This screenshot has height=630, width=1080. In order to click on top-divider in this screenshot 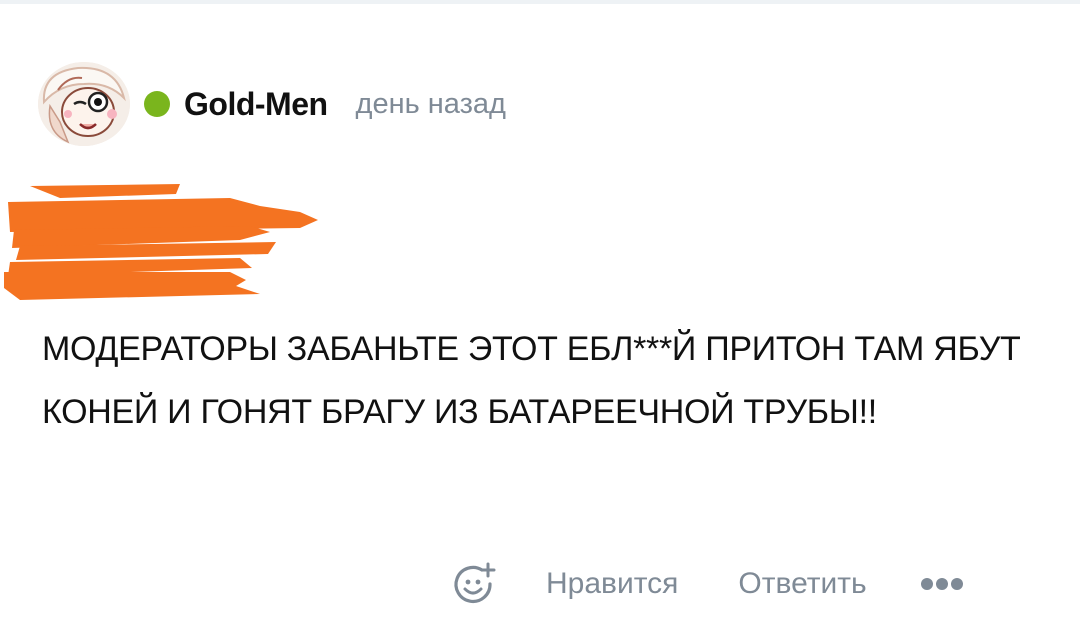, I will do `click(540, 2)`.